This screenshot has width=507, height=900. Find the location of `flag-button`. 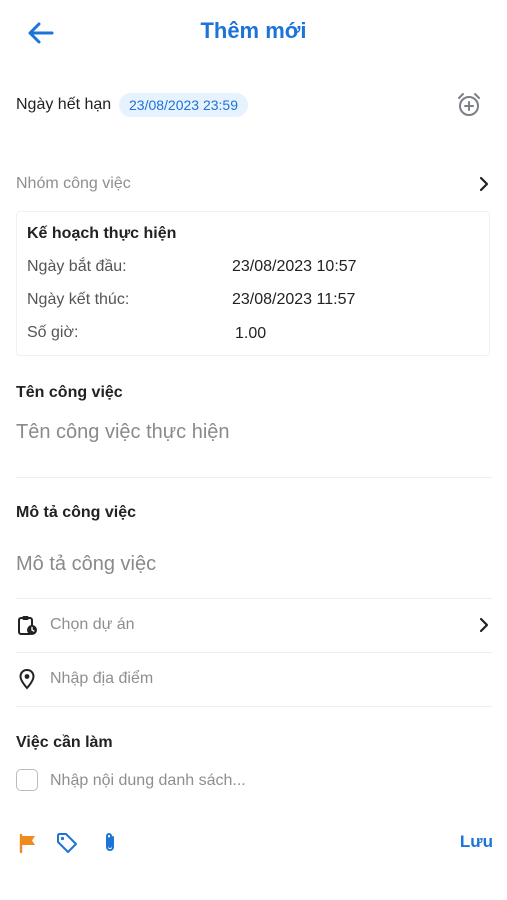

flag-button is located at coordinates (28, 843).